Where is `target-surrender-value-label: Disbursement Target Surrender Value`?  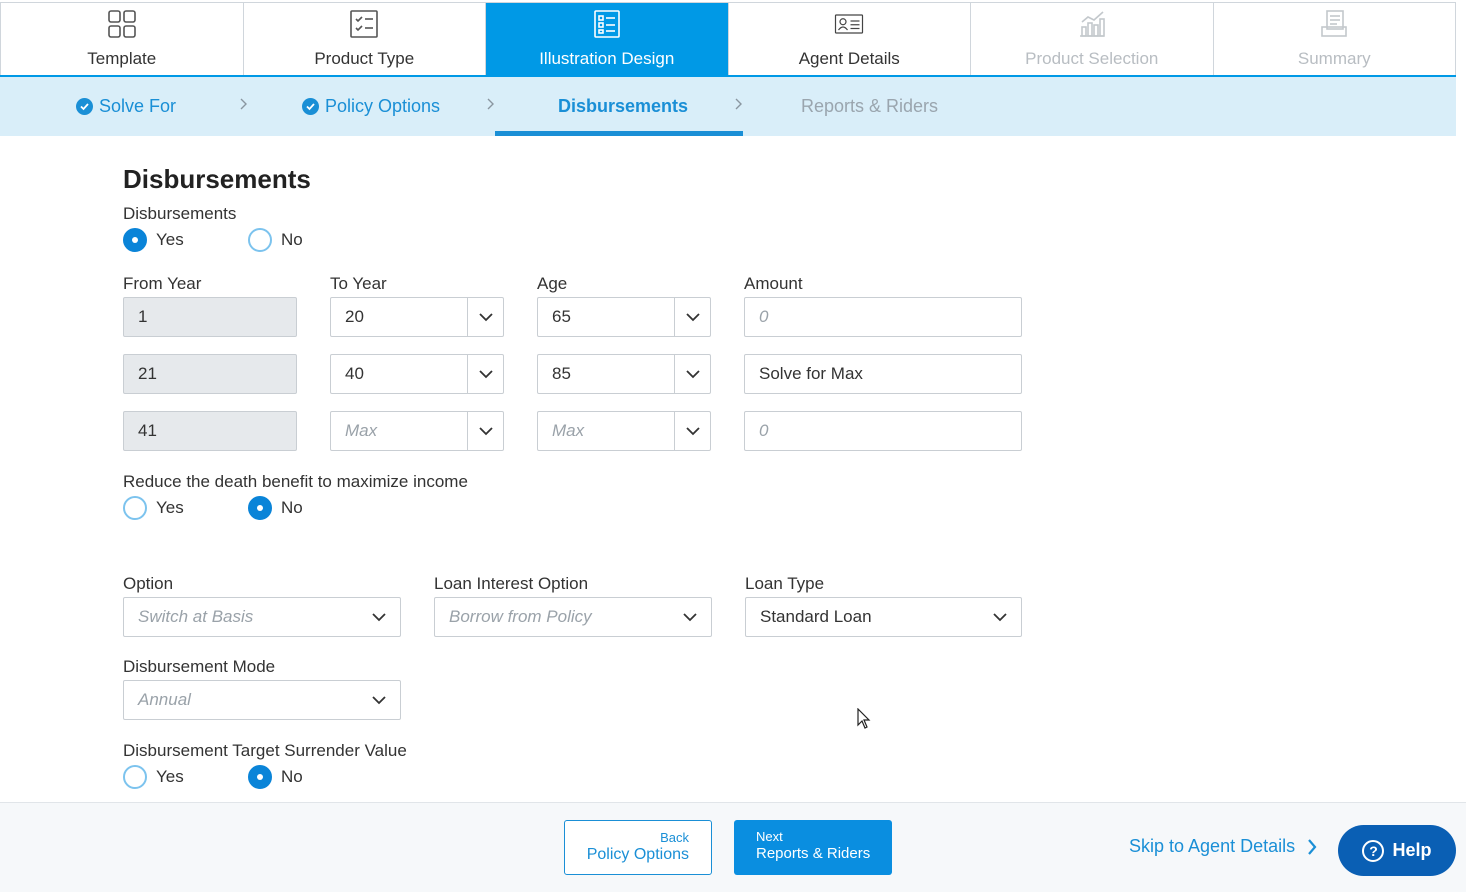 target-surrender-value-label: Disbursement Target Surrender Value is located at coordinates (265, 750).